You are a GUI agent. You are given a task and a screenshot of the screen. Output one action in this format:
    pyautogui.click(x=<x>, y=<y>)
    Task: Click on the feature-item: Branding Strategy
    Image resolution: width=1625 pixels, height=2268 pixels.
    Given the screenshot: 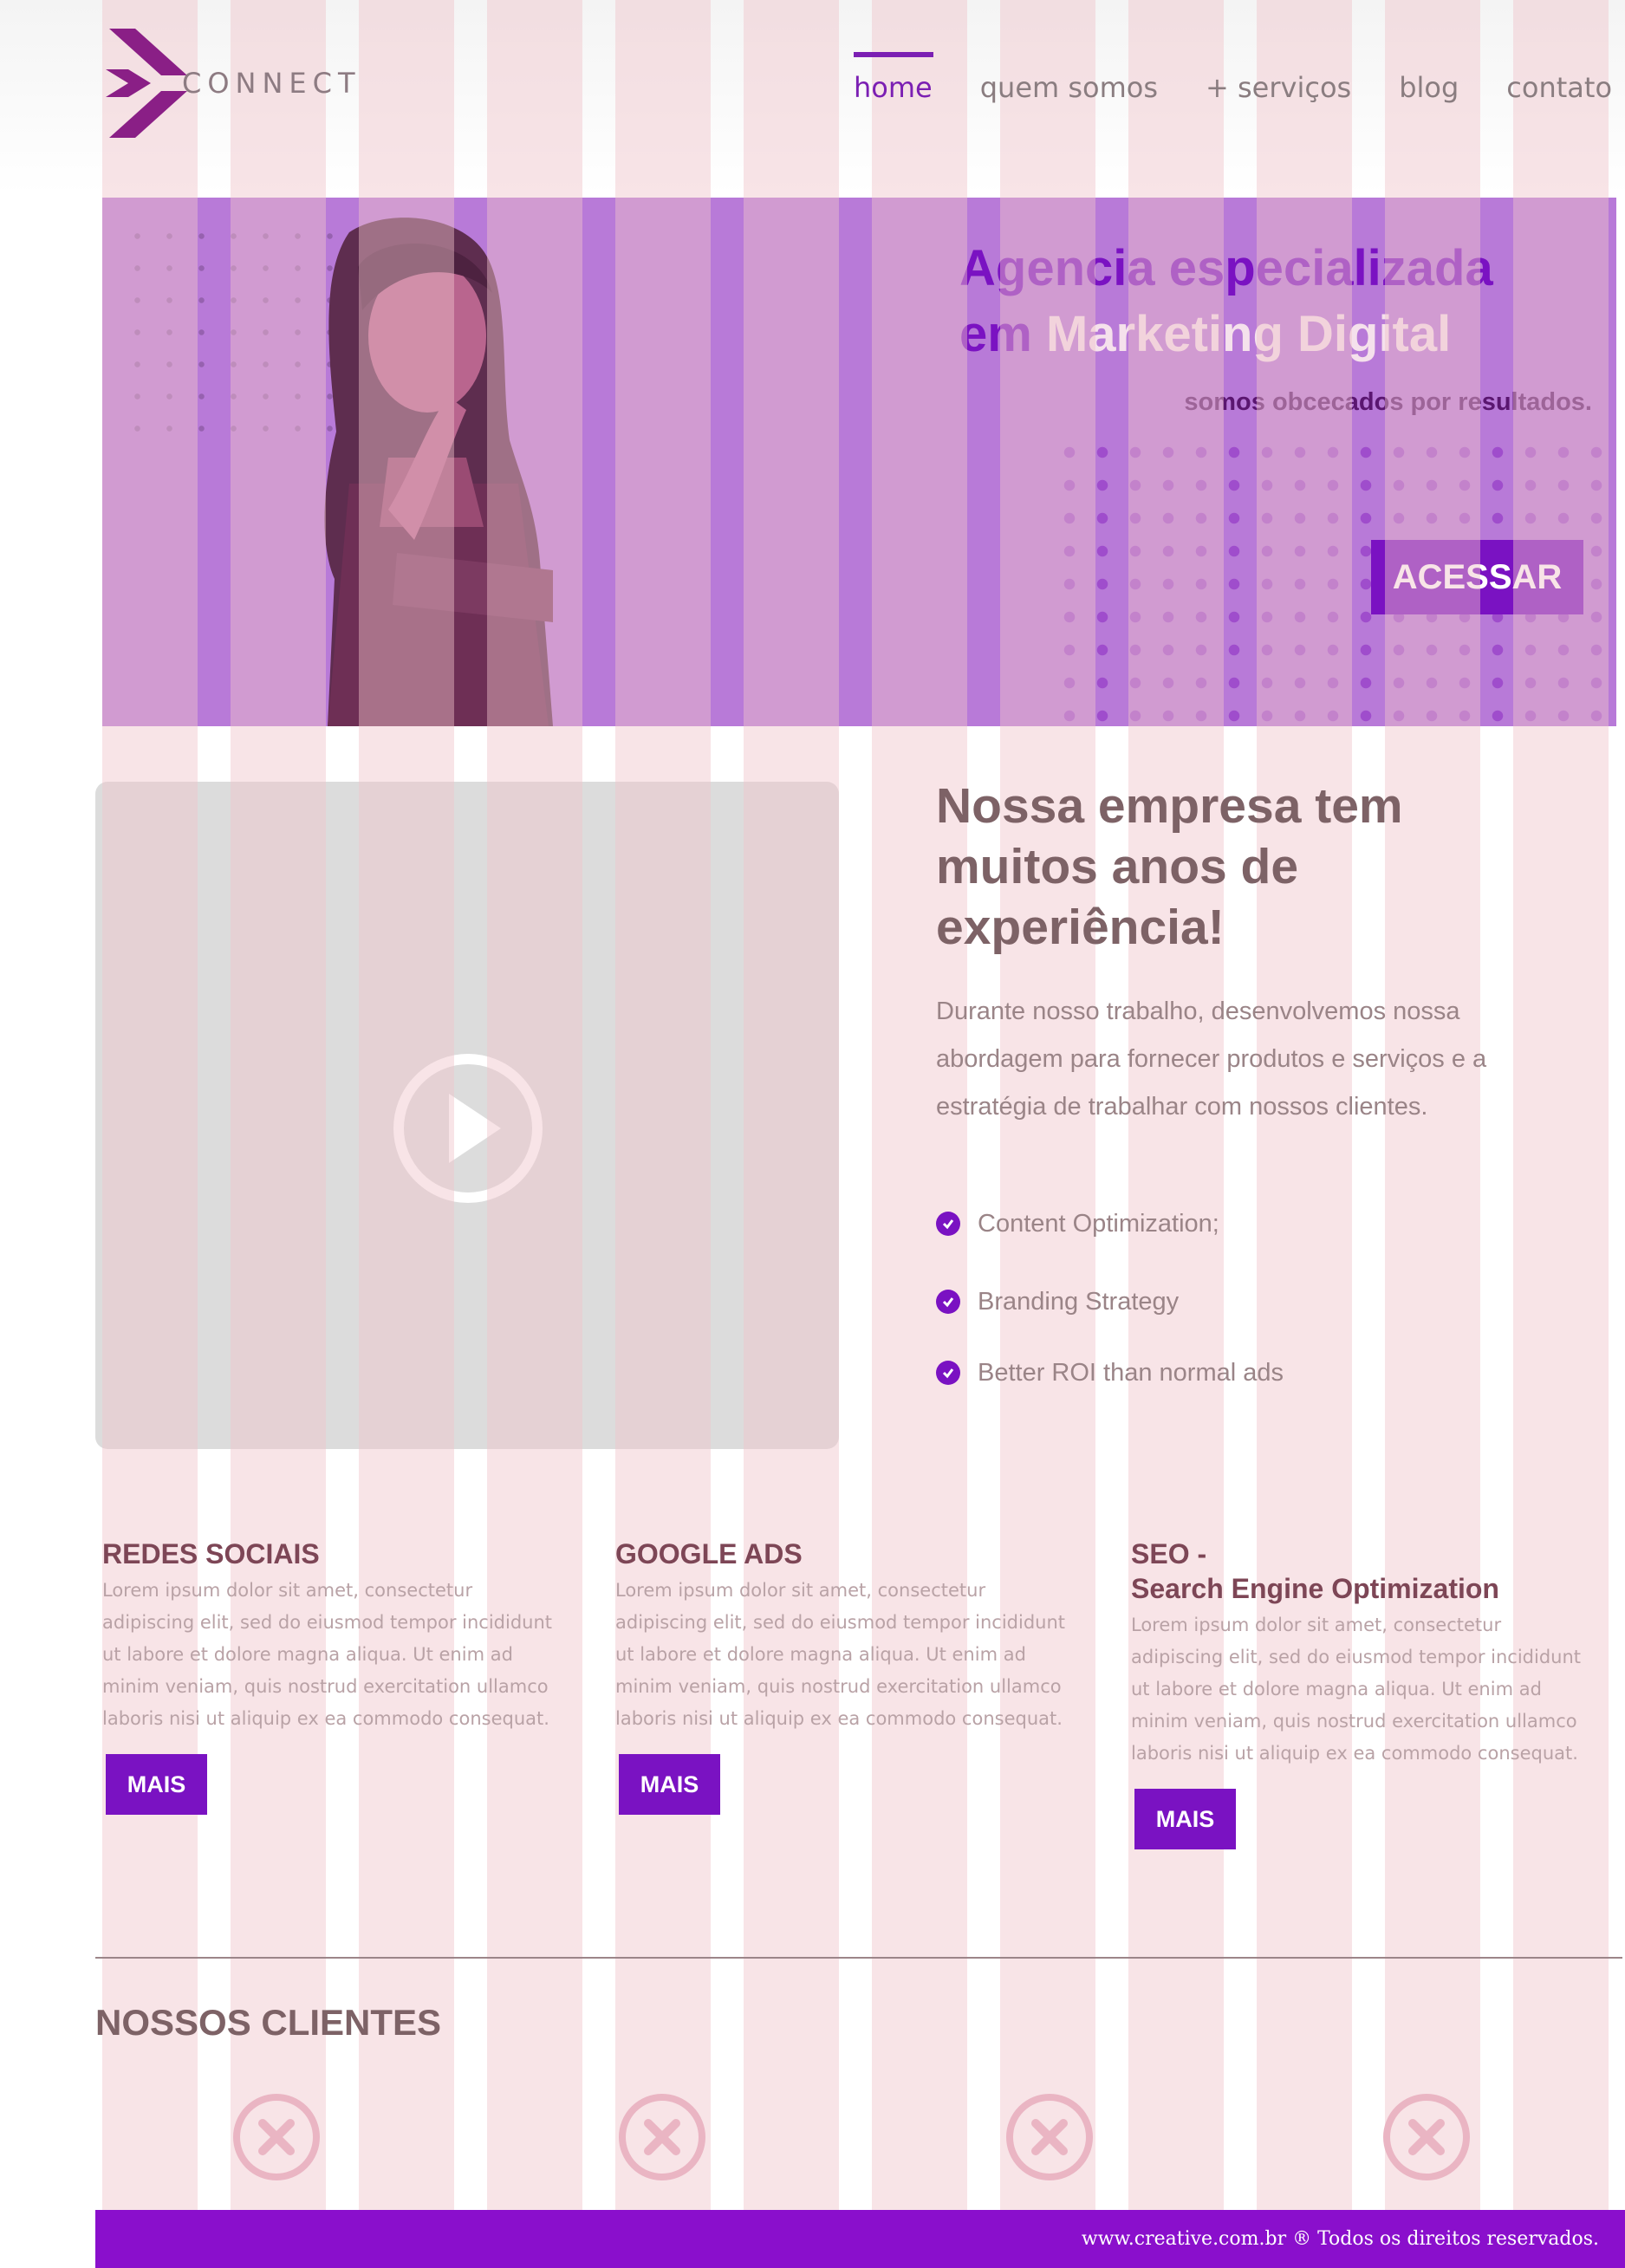 What is the action you would take?
    pyautogui.click(x=1110, y=1301)
    